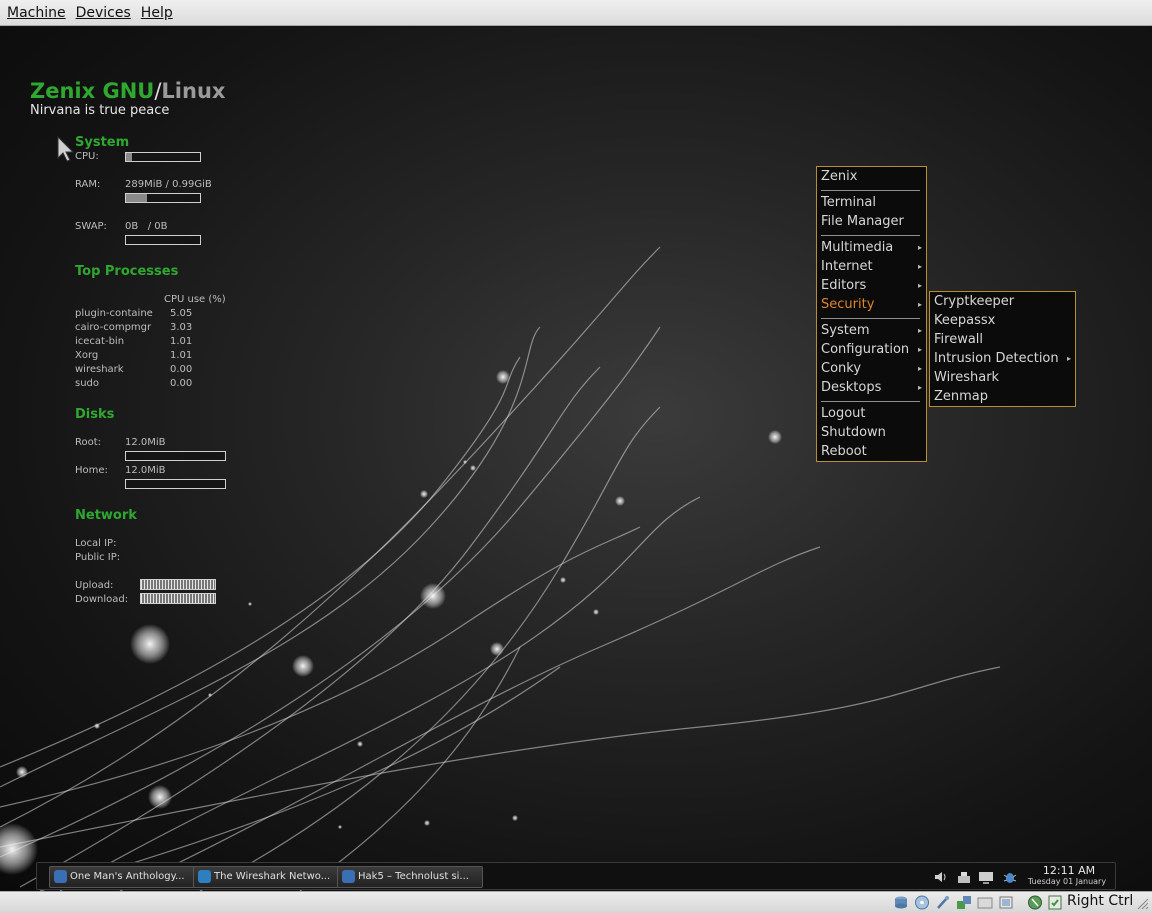  I want to click on menu-item-multimedia: Multimedia ▸, so click(871, 248).